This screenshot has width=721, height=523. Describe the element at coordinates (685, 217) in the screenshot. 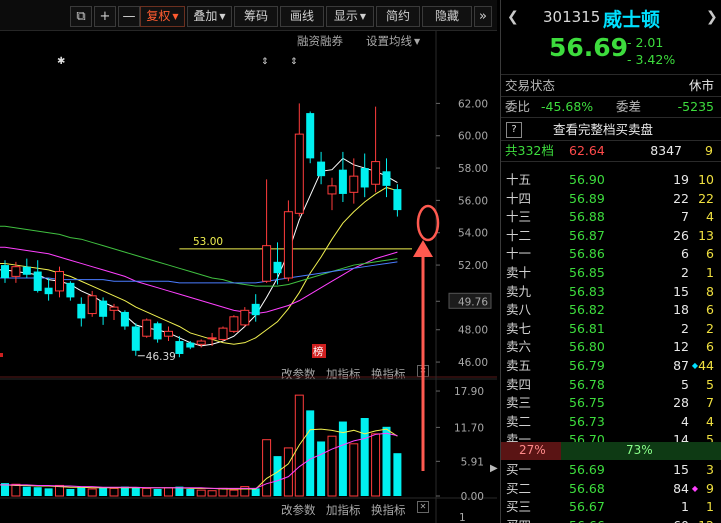

I see `ask-volume: 7` at that location.